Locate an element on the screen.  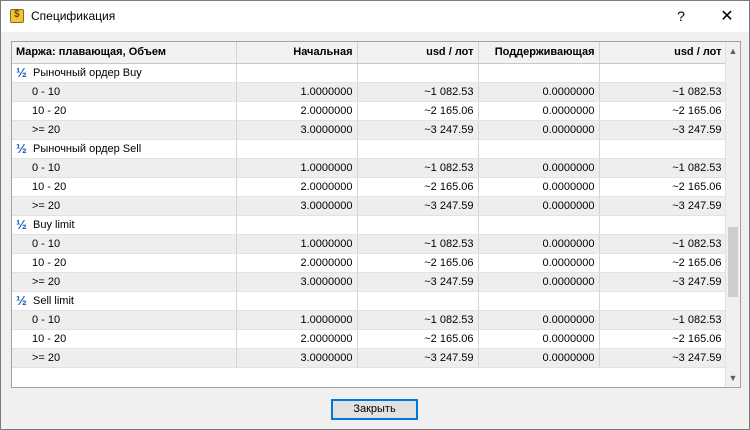
window-title: Спецификация is located at coordinates (73, 16).